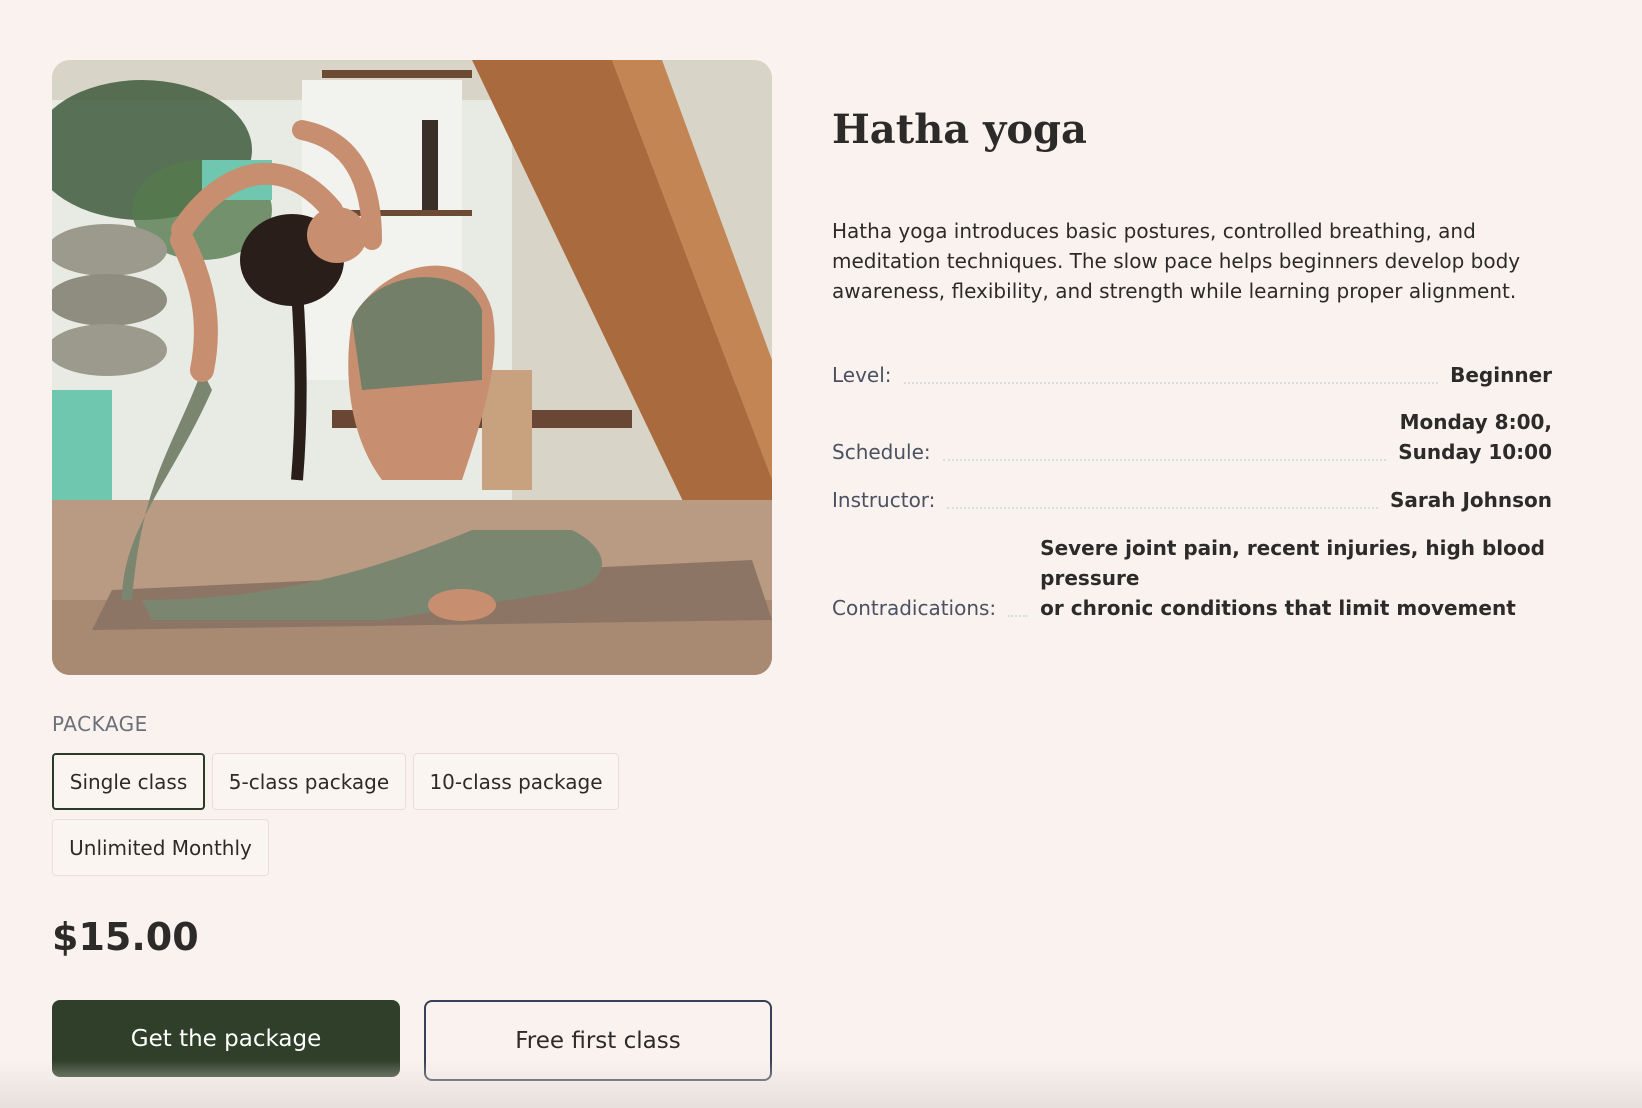 The width and height of the screenshot is (1642, 1108). What do you see at coordinates (1192, 500) in the screenshot?
I see `detail-row-instructor: Instructor: Sarah Johnson` at bounding box center [1192, 500].